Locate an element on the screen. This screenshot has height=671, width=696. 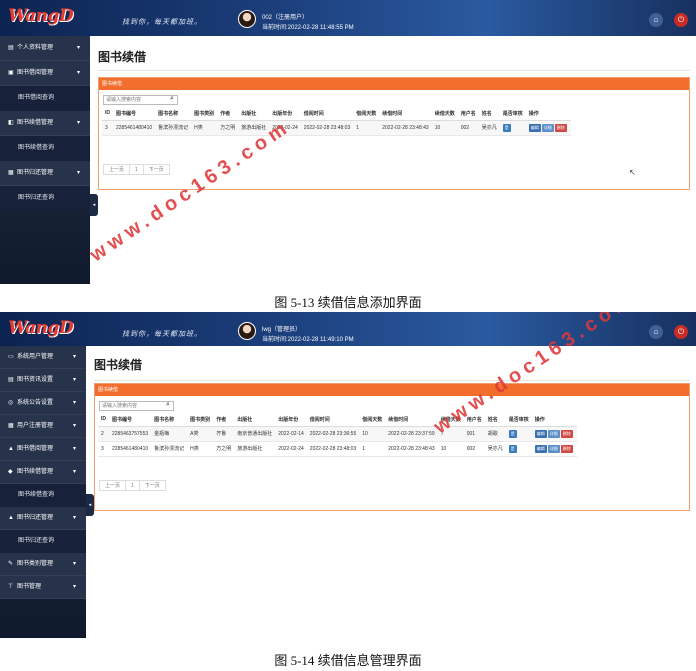
table-cell: 2022-02-28 23:37:59 is located at coordinates (411, 434).